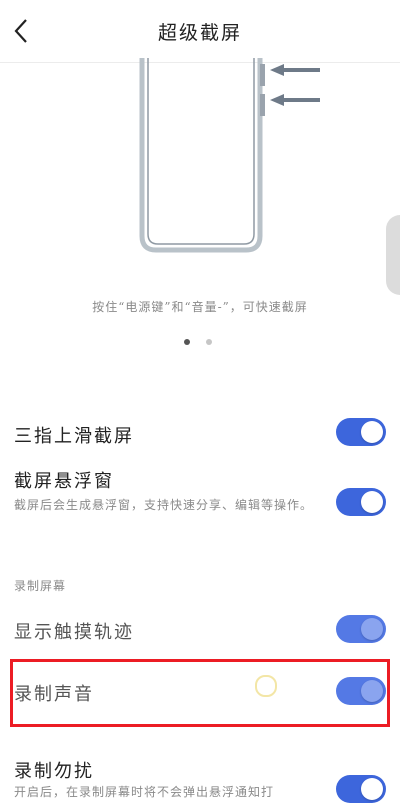  What do you see at coordinates (144, 792) in the screenshot?
I see `no-disturb-desc: 开启后，在录制屏幕时将不会弹出悬浮通知打` at bounding box center [144, 792].